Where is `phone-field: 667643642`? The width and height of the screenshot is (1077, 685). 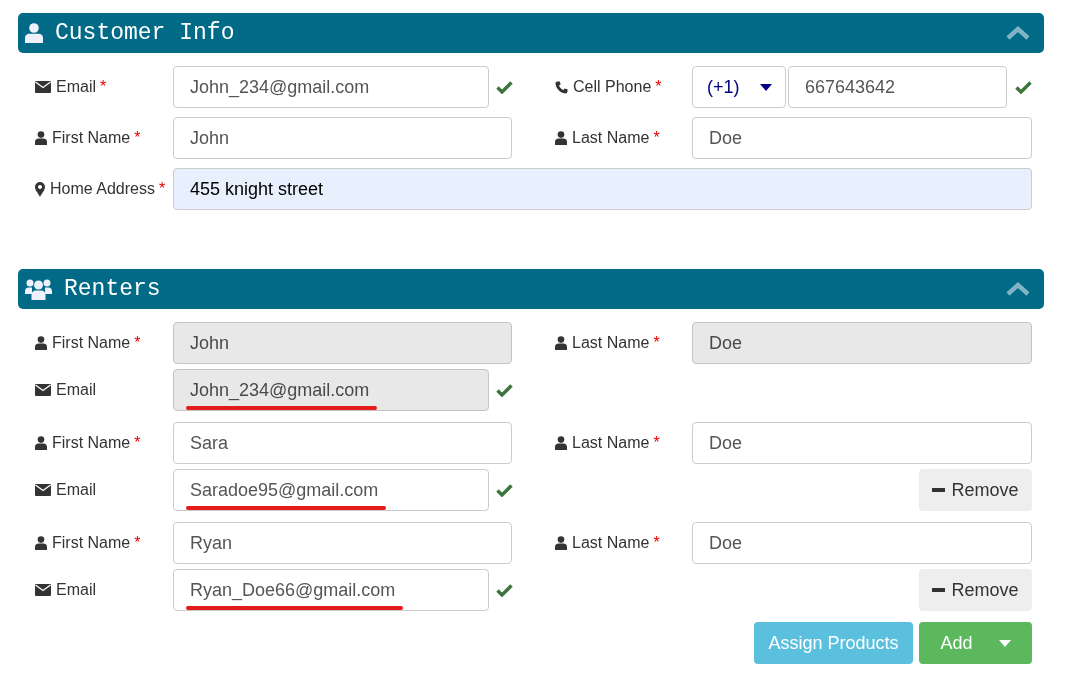
phone-field: 667643642 is located at coordinates (897, 87).